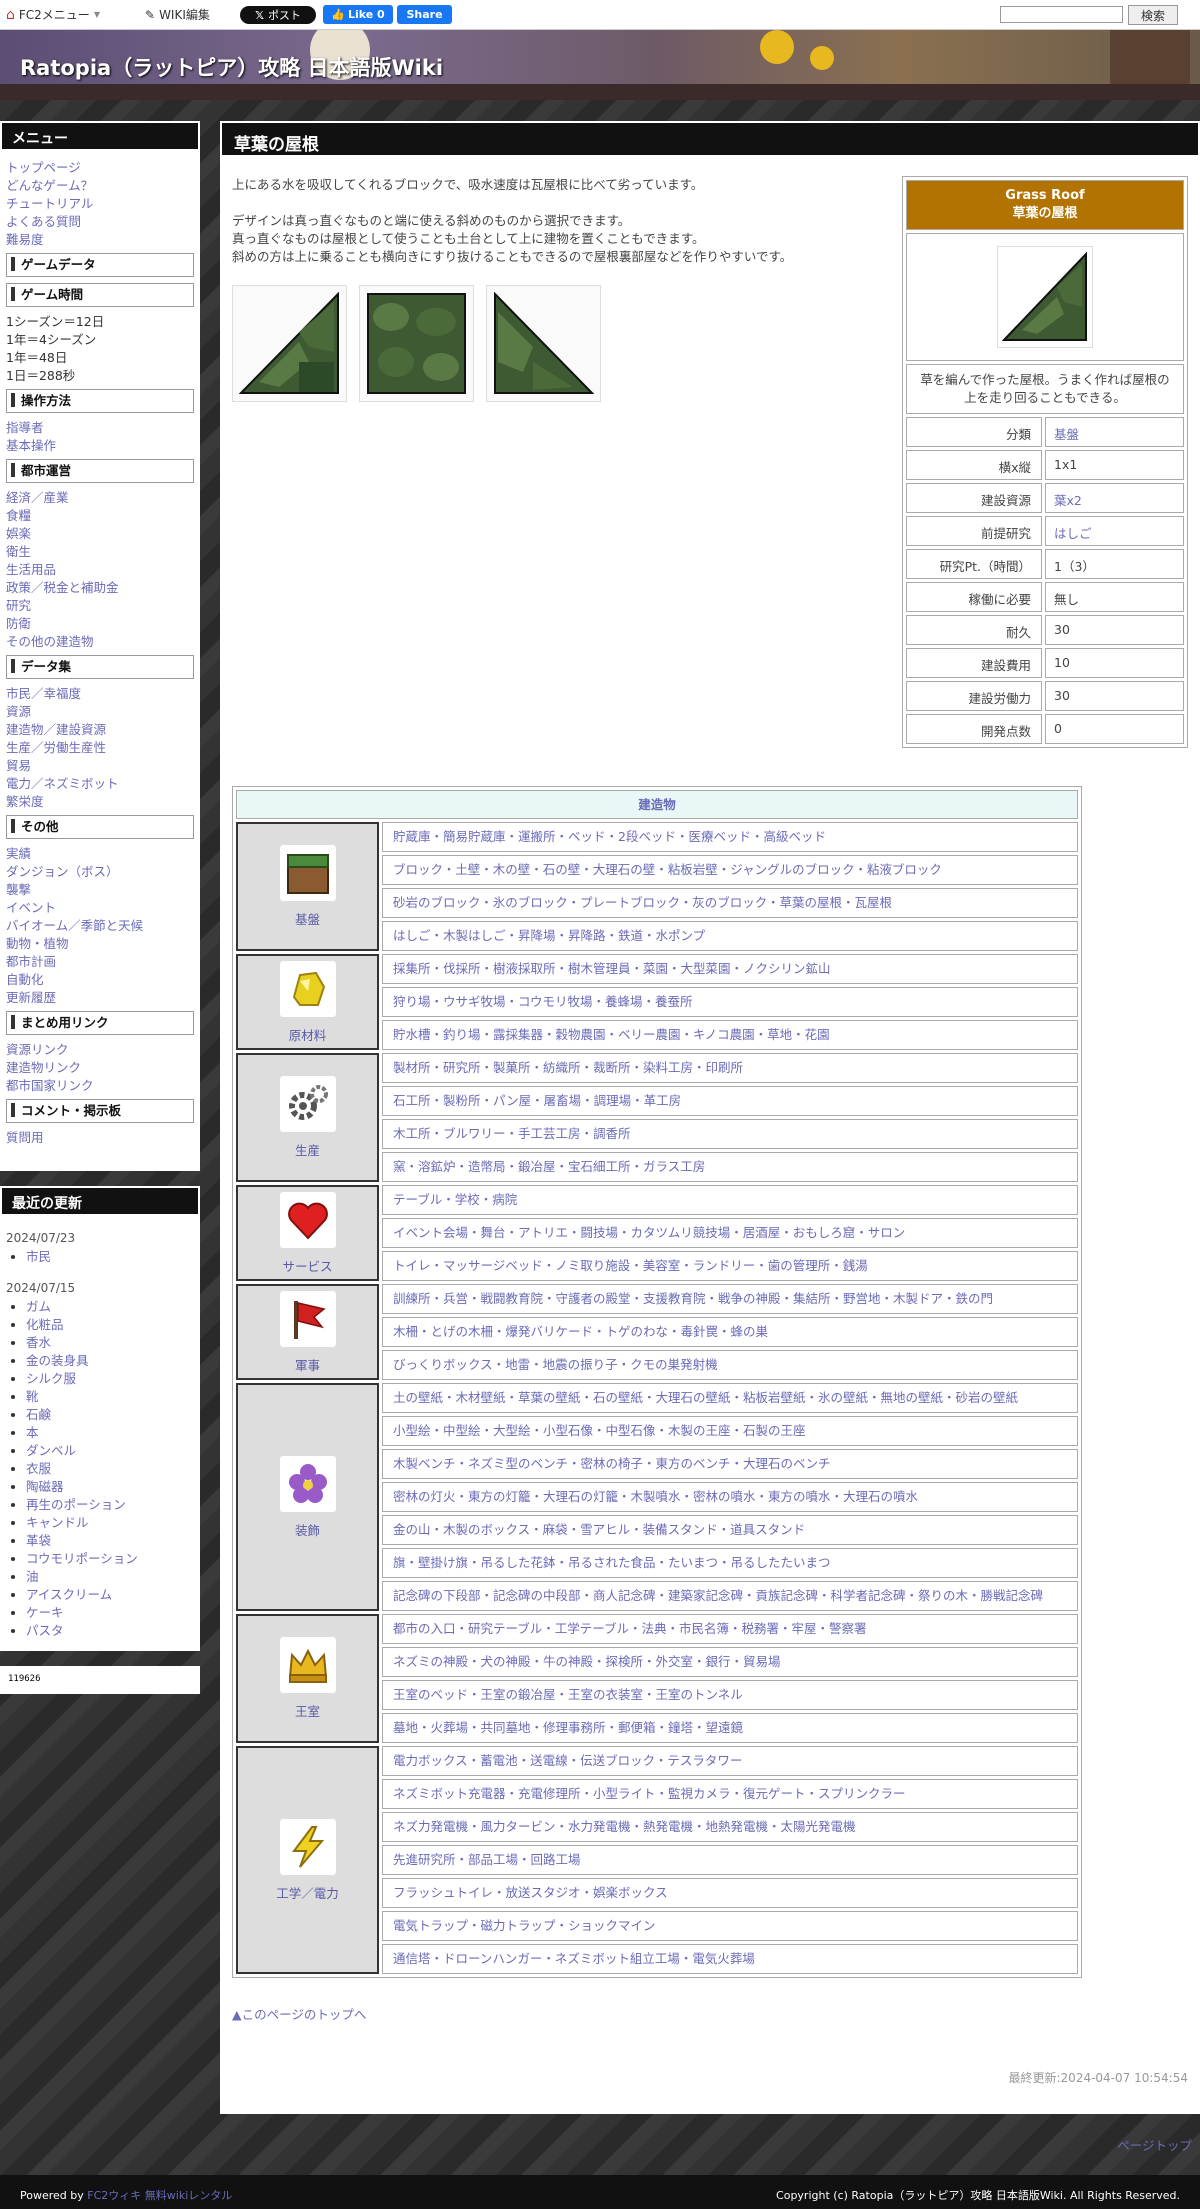  I want to click on roof-block-image, so click(416, 343).